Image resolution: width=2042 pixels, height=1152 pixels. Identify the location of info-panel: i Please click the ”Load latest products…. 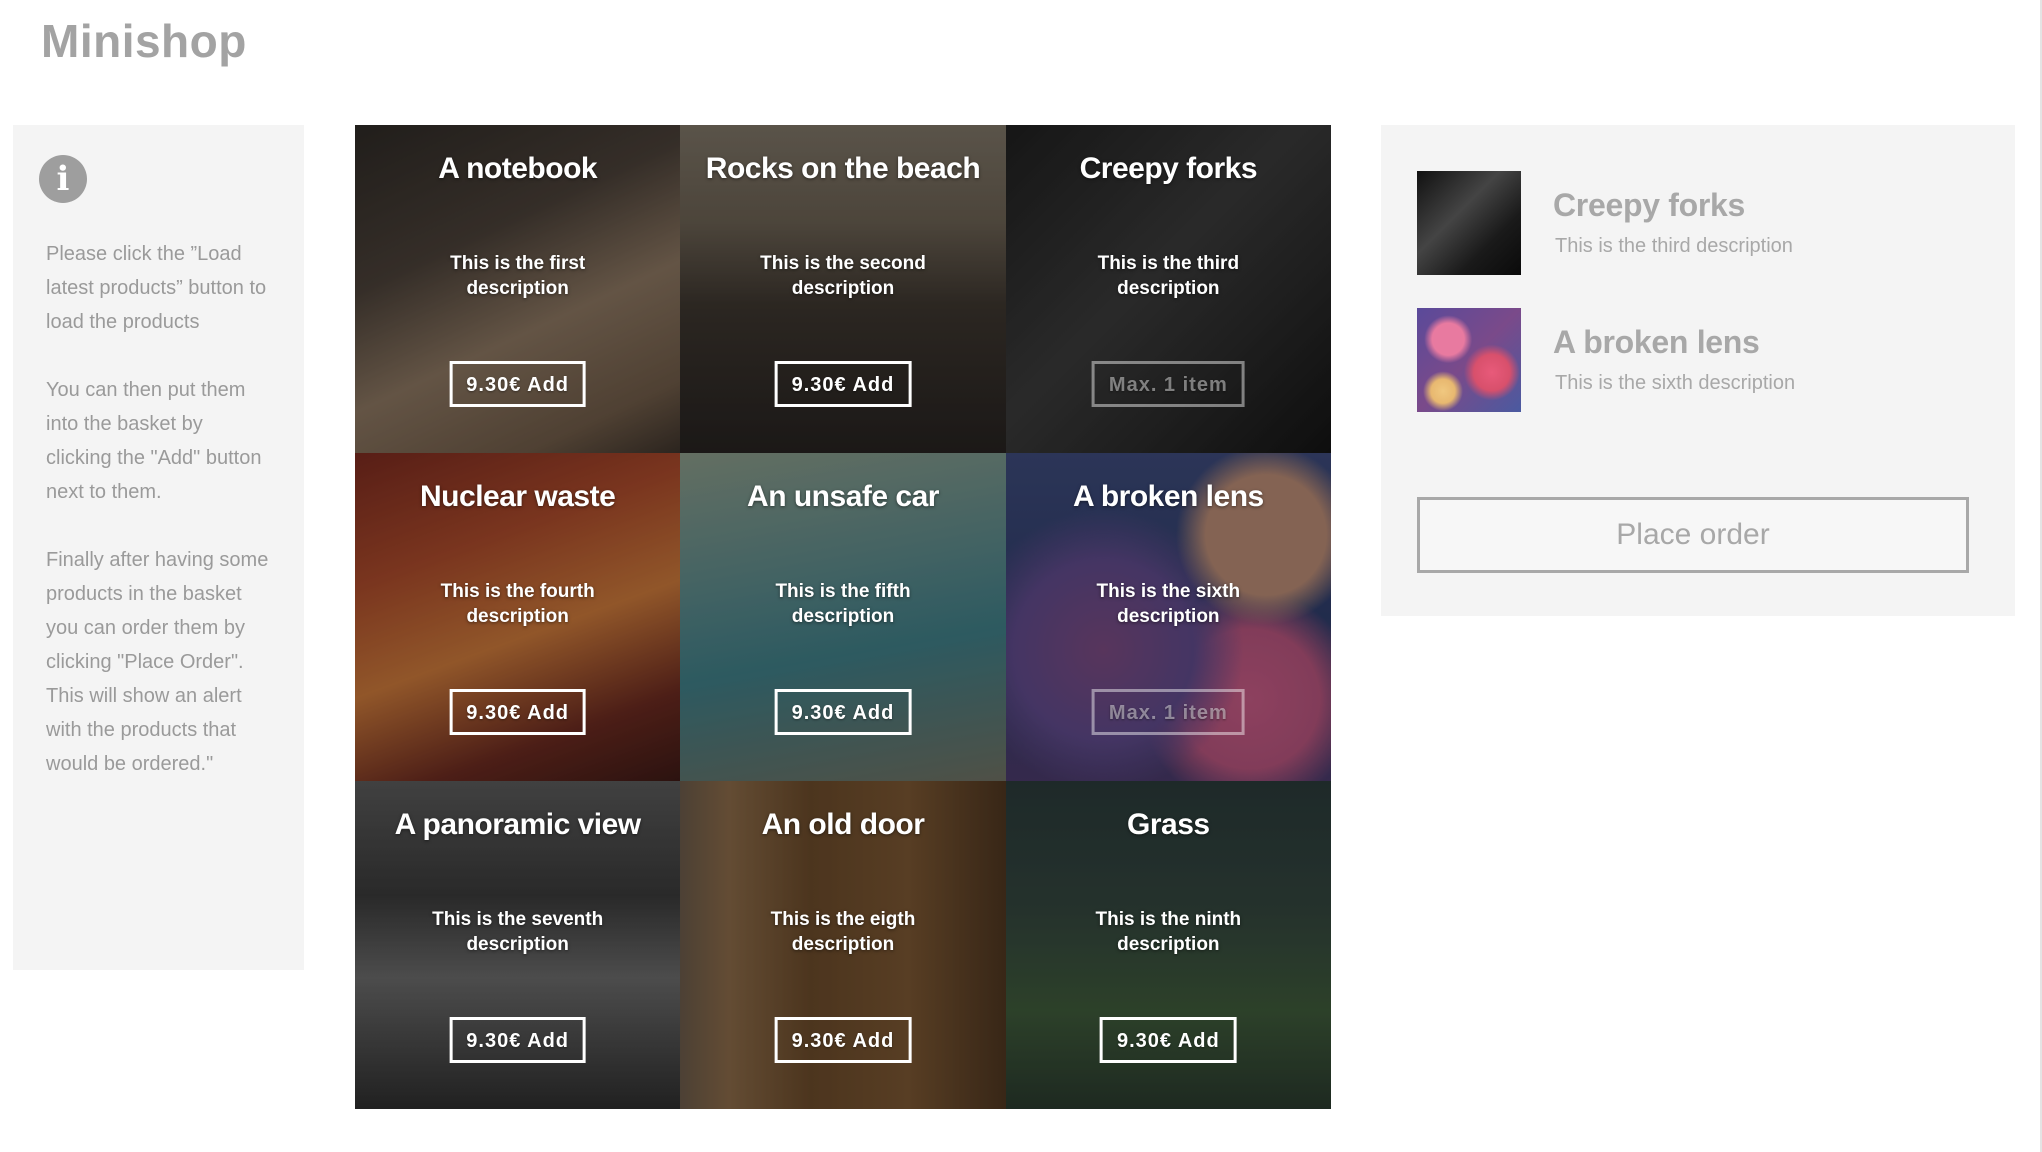
(158, 547).